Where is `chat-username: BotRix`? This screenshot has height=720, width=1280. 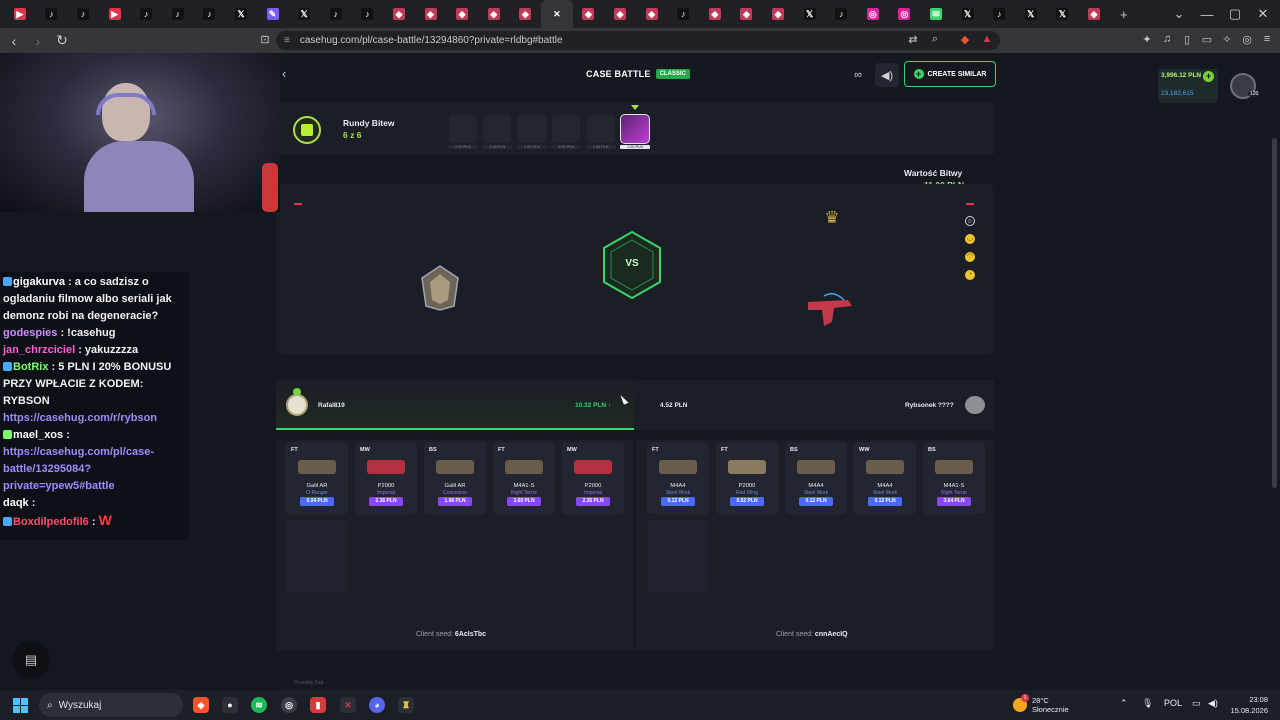 chat-username: BotRix is located at coordinates (30, 367).